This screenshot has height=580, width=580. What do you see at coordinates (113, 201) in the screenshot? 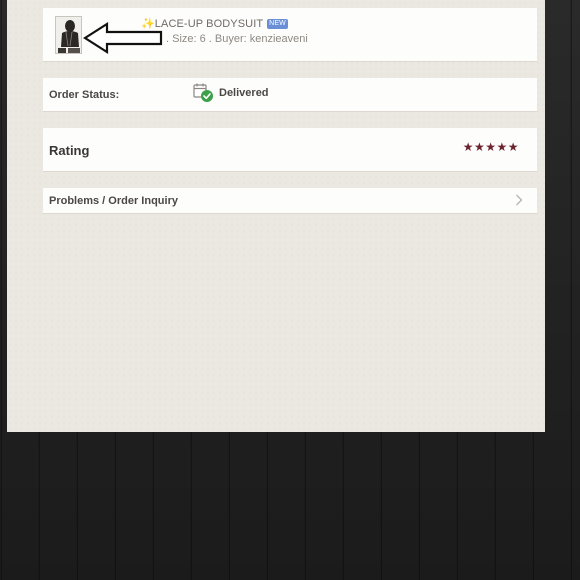
I see `problems-order-inquiry-label: Problems / Order Inquiry` at bounding box center [113, 201].